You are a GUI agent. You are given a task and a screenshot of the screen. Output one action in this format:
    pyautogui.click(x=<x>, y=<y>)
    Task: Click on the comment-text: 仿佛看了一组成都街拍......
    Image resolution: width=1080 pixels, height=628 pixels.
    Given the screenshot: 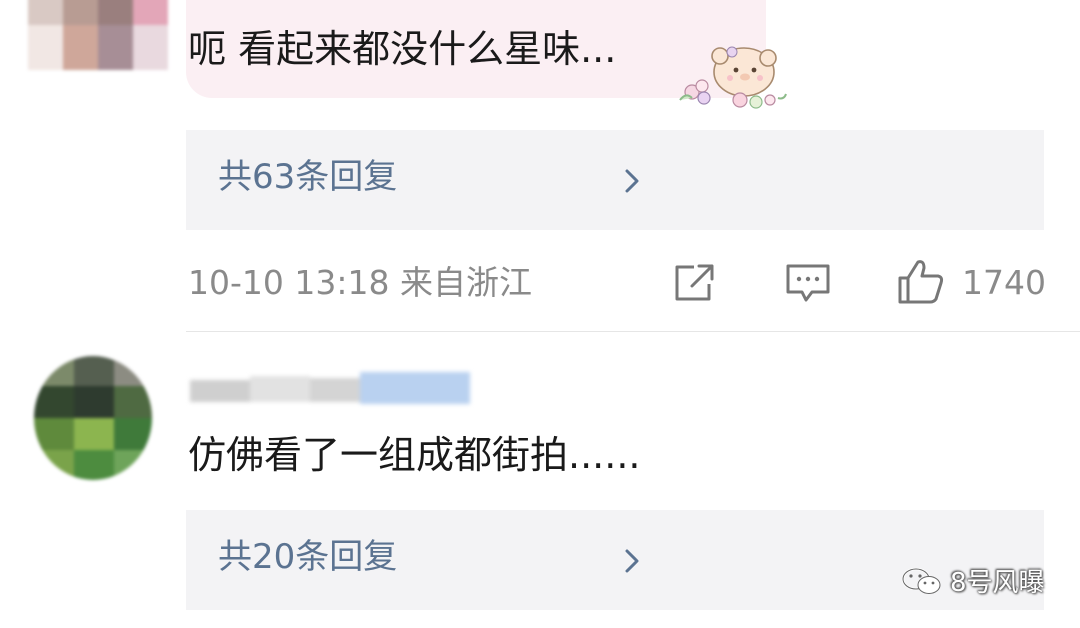 What is the action you would take?
    pyautogui.click(x=414, y=455)
    